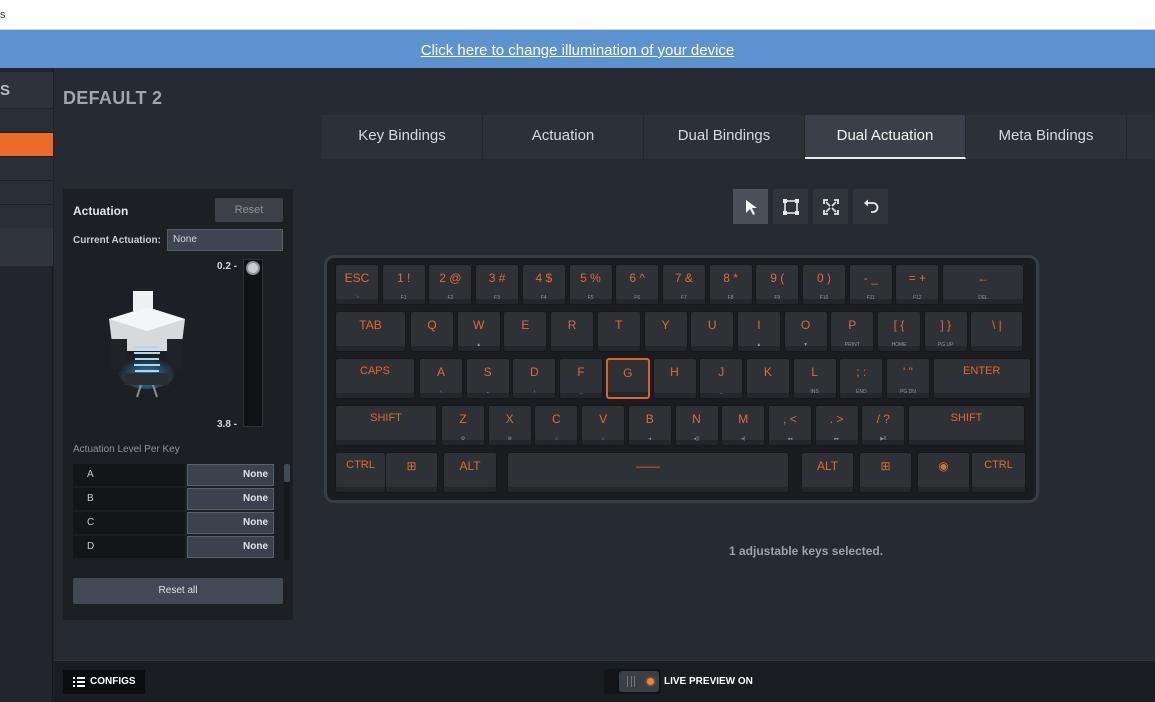 Image resolution: width=1155 pixels, height=702 pixels. Describe the element at coordinates (743, 425) in the screenshot. I see `key-m: M ◂)` at that location.